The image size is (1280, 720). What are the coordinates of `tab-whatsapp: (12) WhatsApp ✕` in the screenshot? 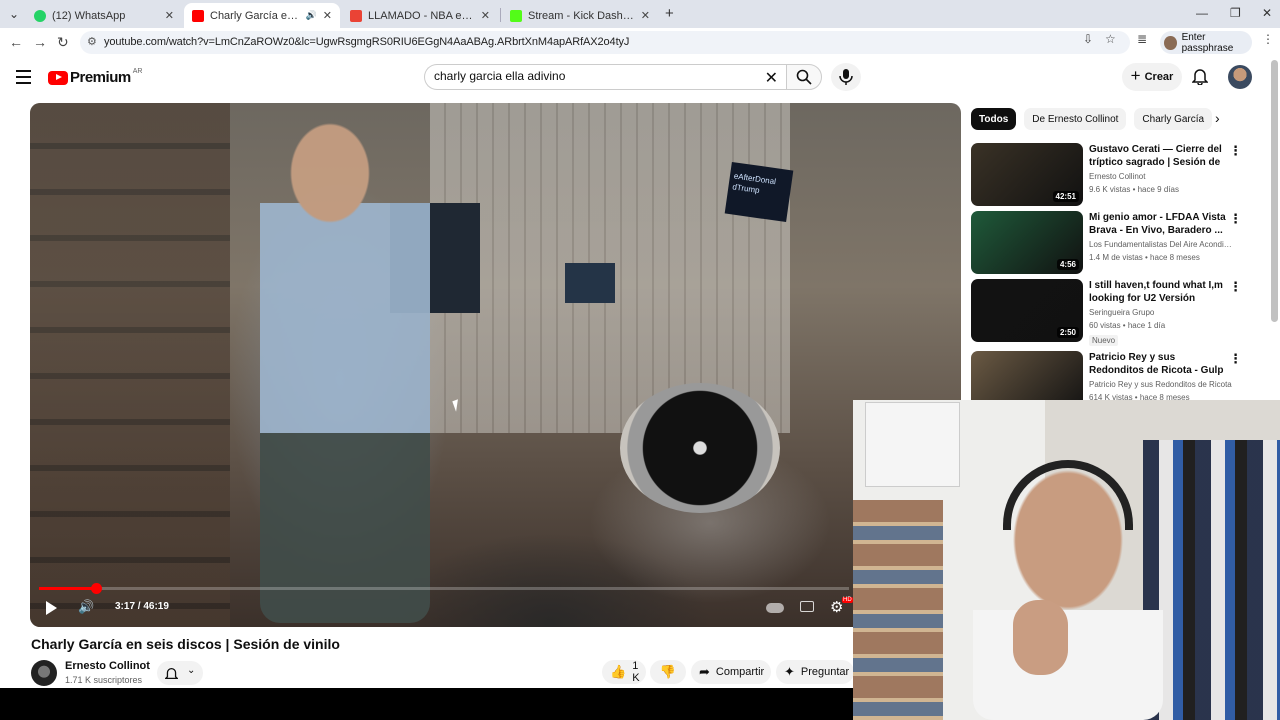 It's located at (104, 15).